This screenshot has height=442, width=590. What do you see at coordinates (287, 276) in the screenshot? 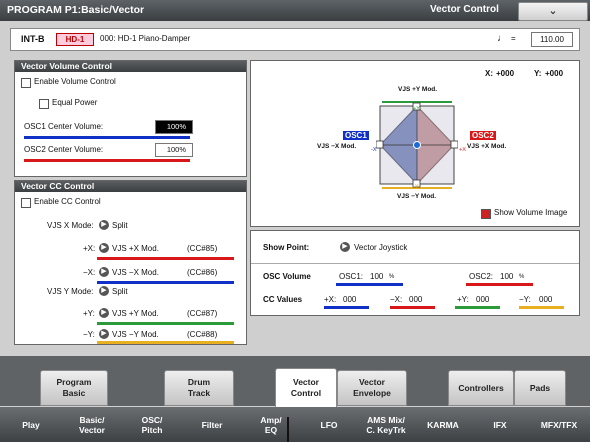
I see `osc-volume-label: OSC Volume` at bounding box center [287, 276].